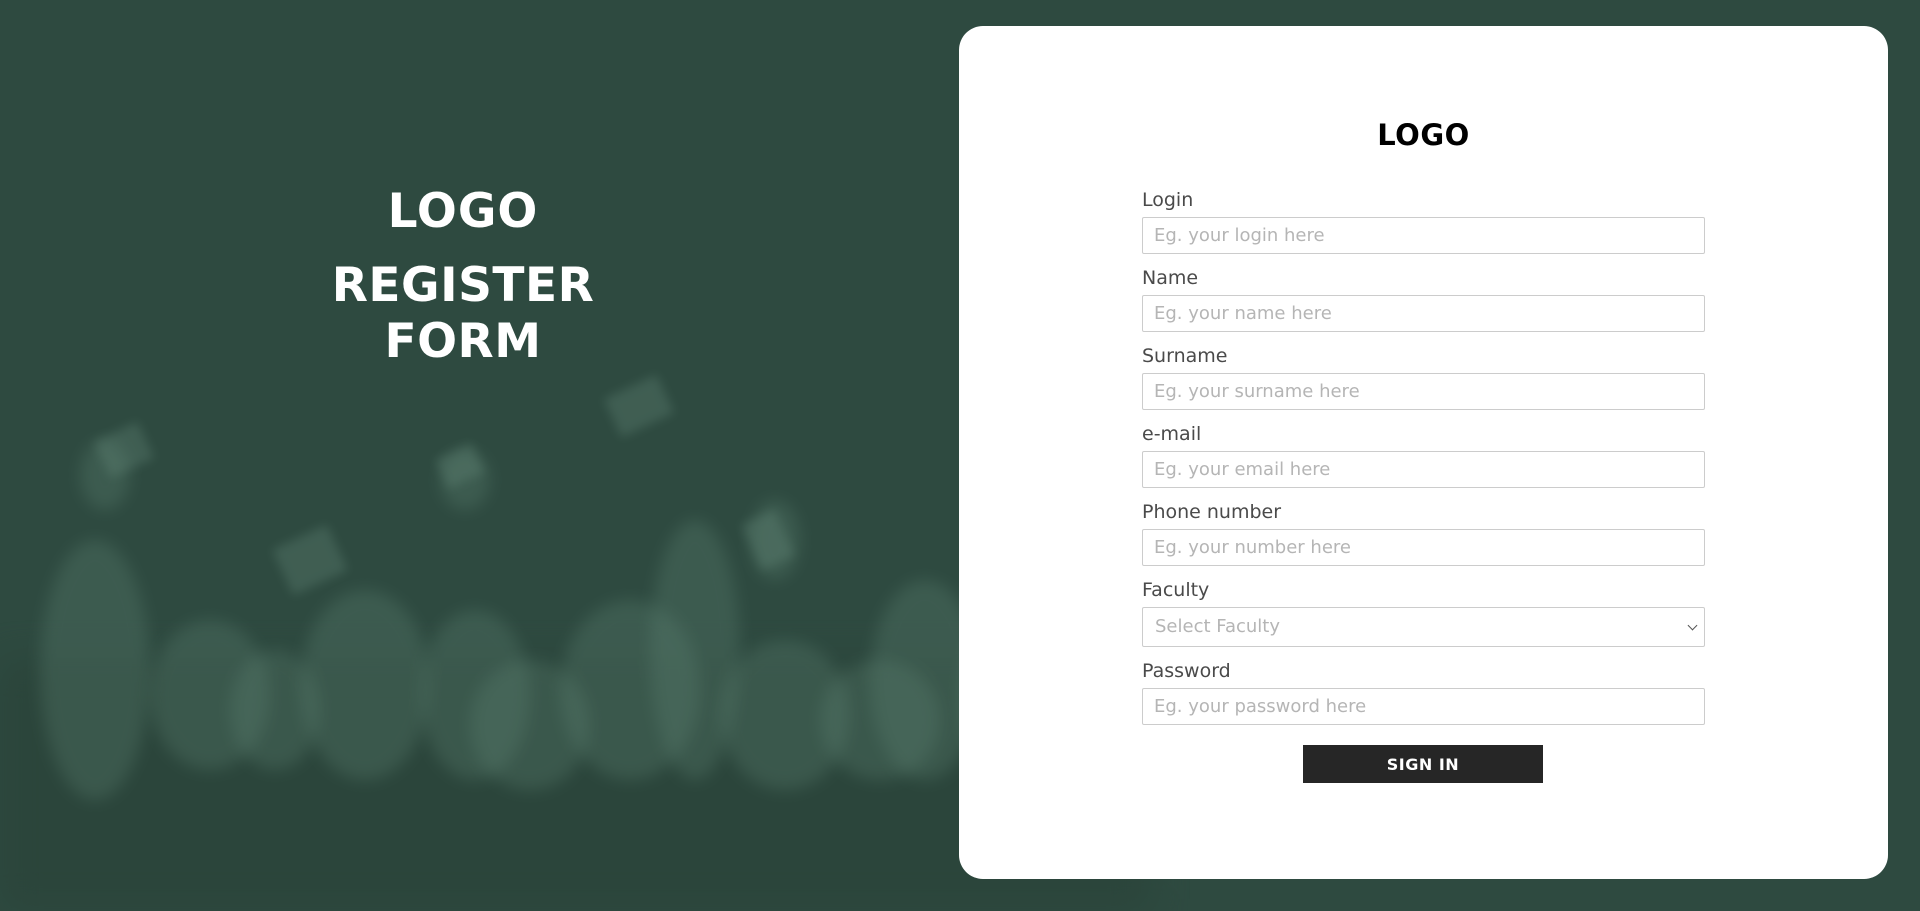 The height and width of the screenshot is (911, 1920). I want to click on surname-label: Surname, so click(1185, 356).